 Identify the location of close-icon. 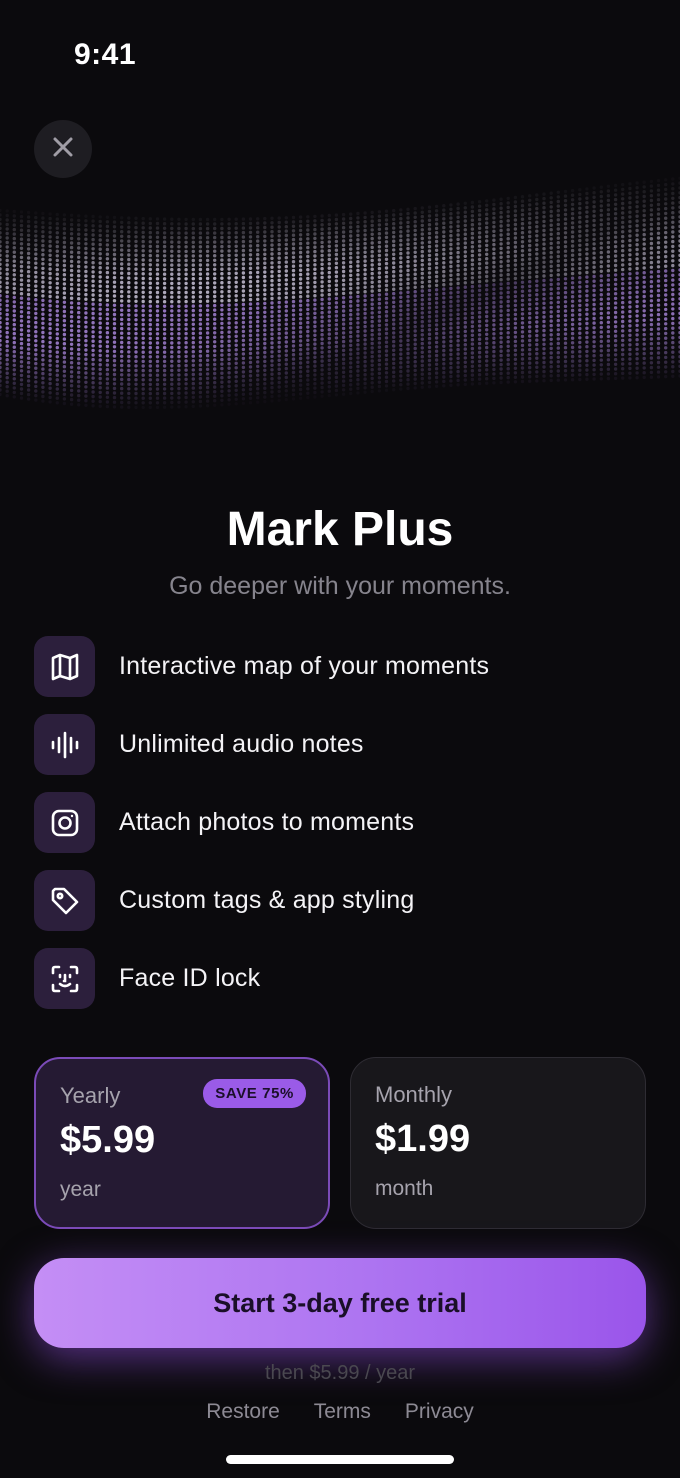
(63, 149).